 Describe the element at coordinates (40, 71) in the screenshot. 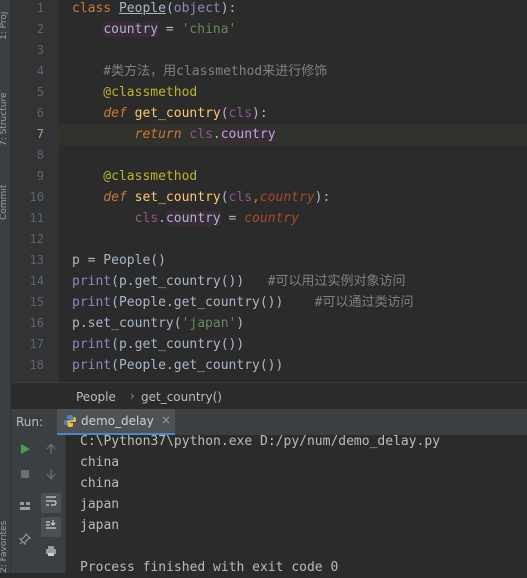

I see `line-number: 4` at that location.